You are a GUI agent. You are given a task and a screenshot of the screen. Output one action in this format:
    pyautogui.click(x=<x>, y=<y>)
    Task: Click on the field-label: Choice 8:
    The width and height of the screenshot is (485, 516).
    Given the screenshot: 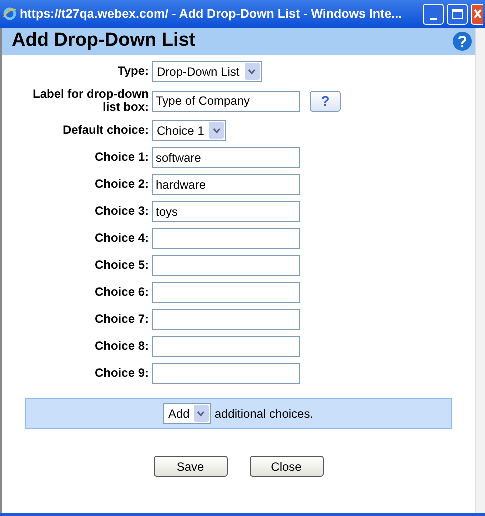 What is the action you would take?
    pyautogui.click(x=121, y=346)
    